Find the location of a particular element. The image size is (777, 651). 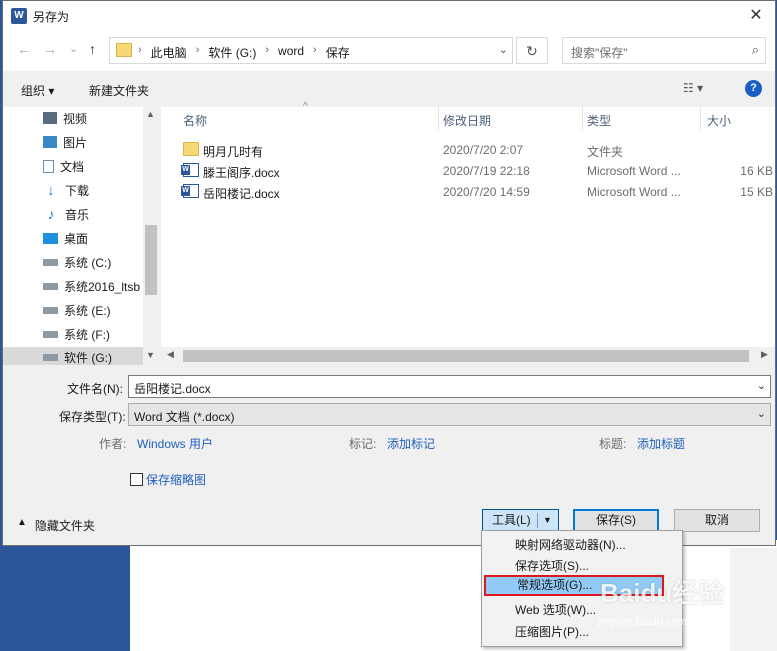

scroll-up-icon: ▲ is located at coordinates (150, 114).